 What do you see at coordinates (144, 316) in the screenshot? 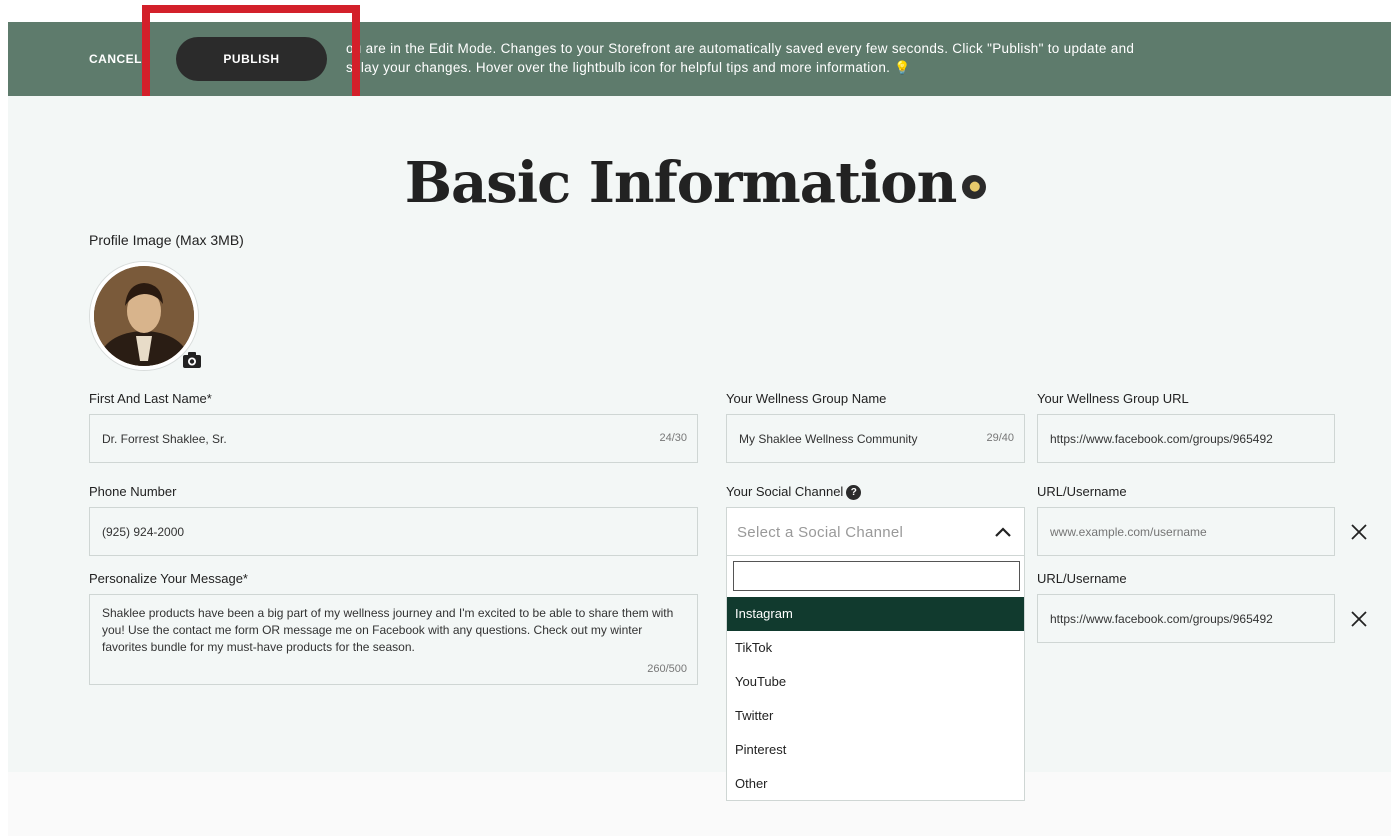
I see `avatar-portrait` at bounding box center [144, 316].